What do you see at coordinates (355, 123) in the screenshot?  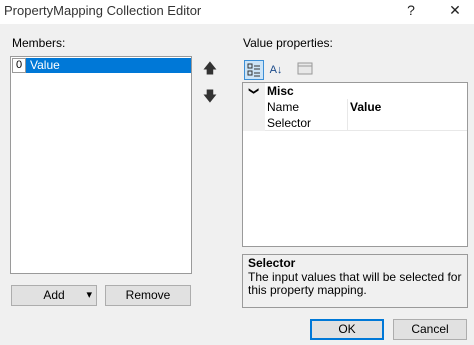 I see `property-row-selector: Selector` at bounding box center [355, 123].